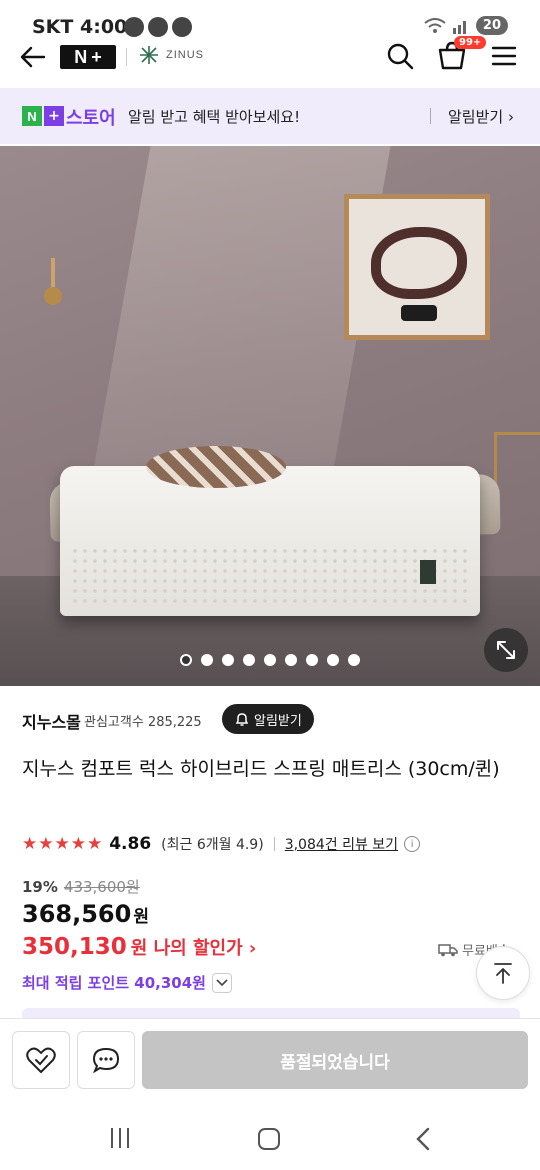 The image size is (540, 1170). What do you see at coordinates (335, 1060) in the screenshot?
I see `soldout-button: 품절되었습니다` at bounding box center [335, 1060].